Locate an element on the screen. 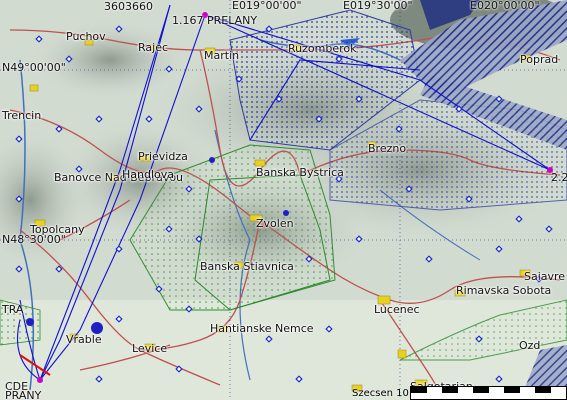 Image resolution: width=567 pixels, height=400 pixels. town-label: Rajec is located at coordinates (153, 47).